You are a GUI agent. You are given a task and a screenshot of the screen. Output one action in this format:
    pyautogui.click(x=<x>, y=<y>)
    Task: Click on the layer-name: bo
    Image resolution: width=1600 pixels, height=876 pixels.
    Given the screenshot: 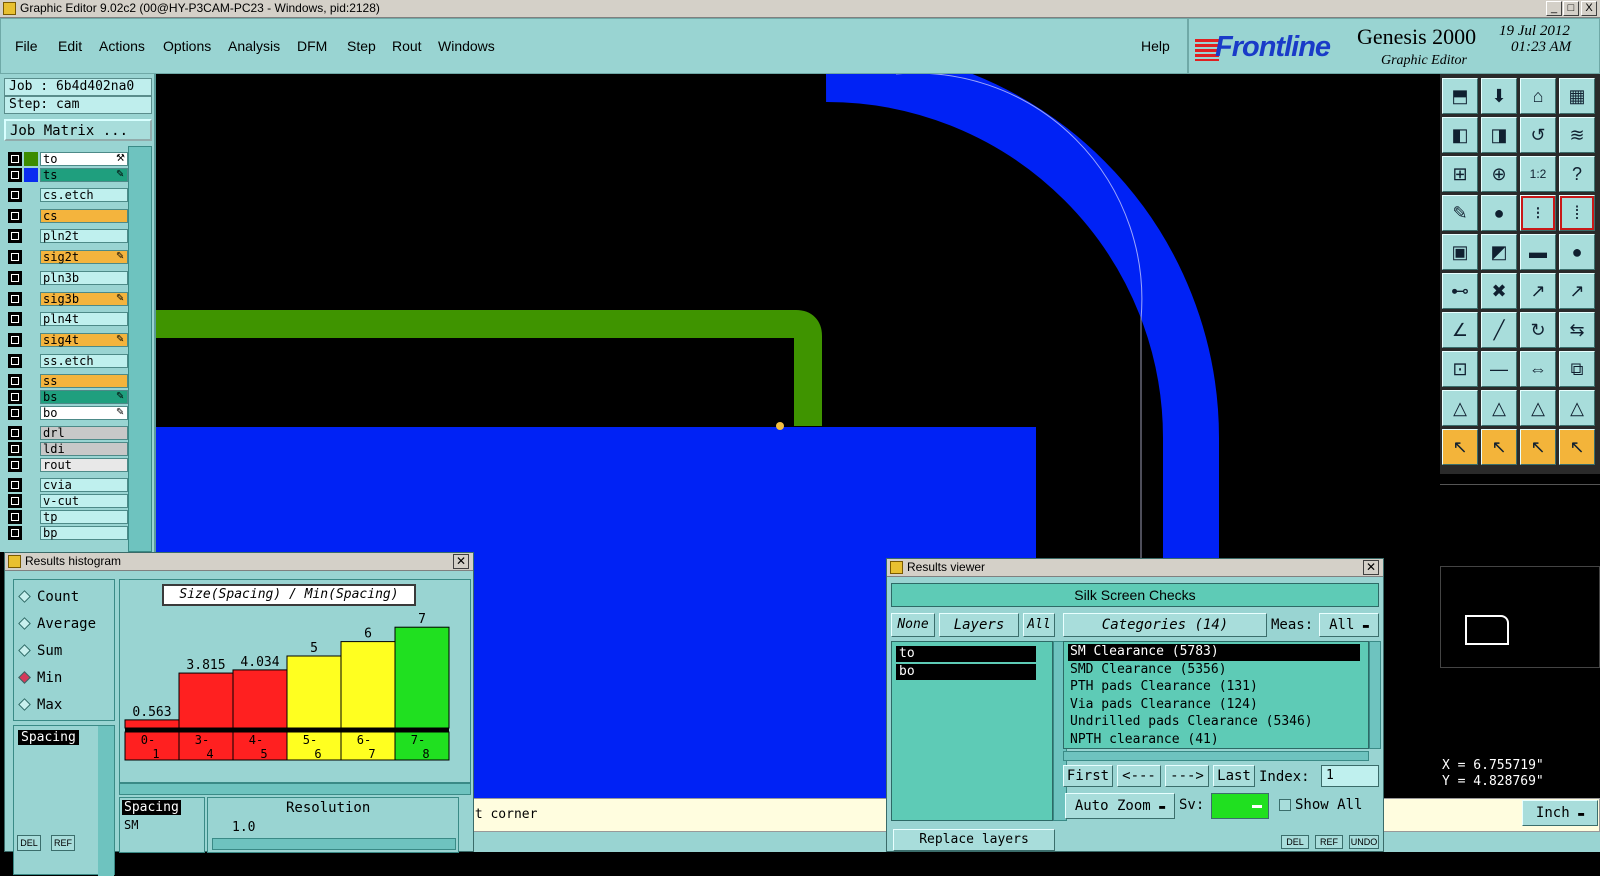 What is the action you would take?
    pyautogui.click(x=84, y=413)
    